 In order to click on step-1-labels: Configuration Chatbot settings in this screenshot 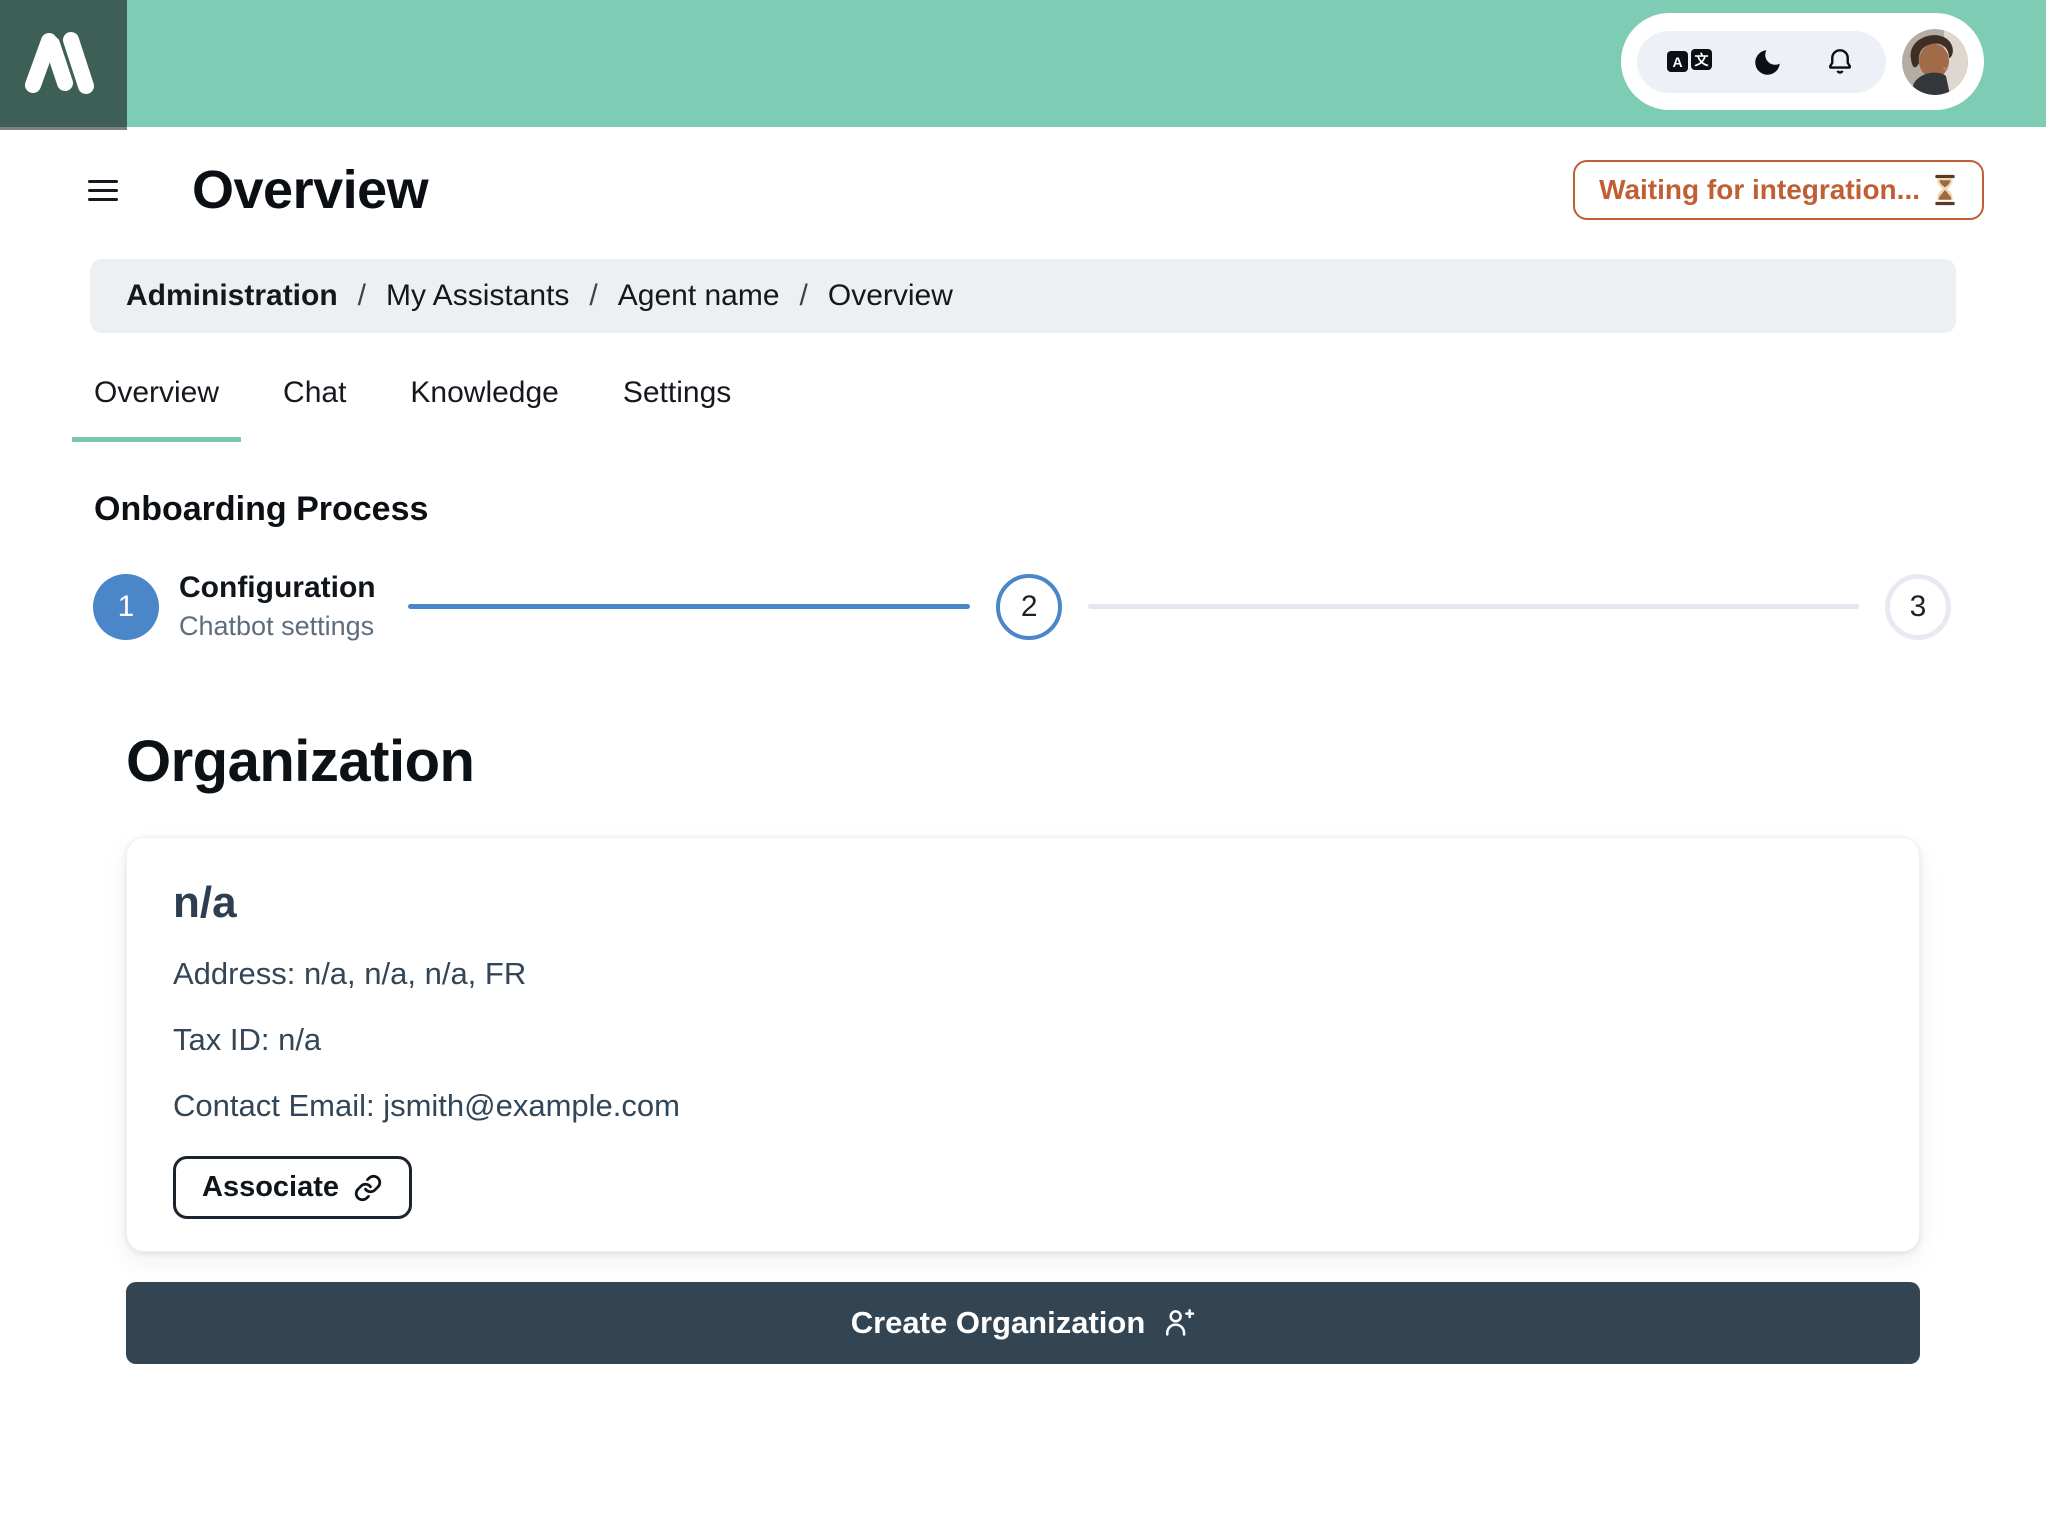, I will do `click(277, 606)`.